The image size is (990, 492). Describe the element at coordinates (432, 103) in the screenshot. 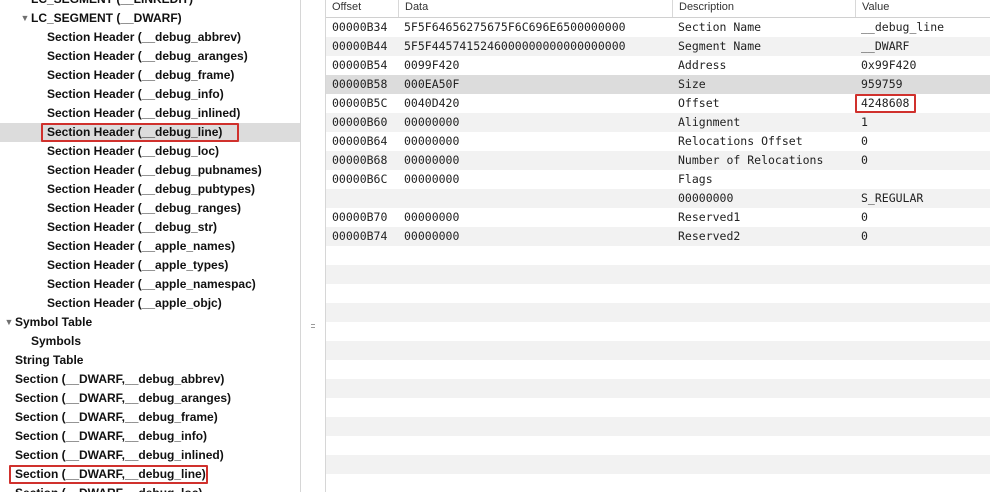

I see `cell-data: 0040D420` at that location.